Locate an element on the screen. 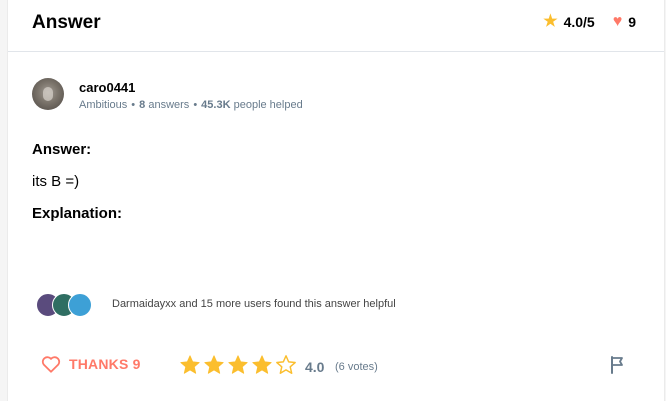 This screenshot has height=401, width=666. answer-title: Answer is located at coordinates (66, 22).